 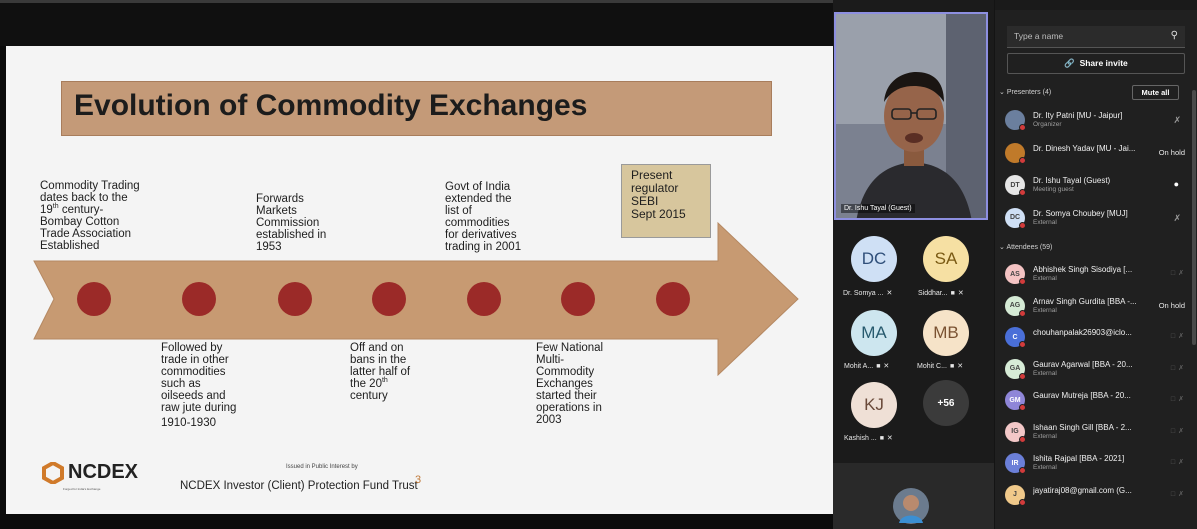 I want to click on issued-note: Issued in Public Interest by, so click(x=322, y=467).